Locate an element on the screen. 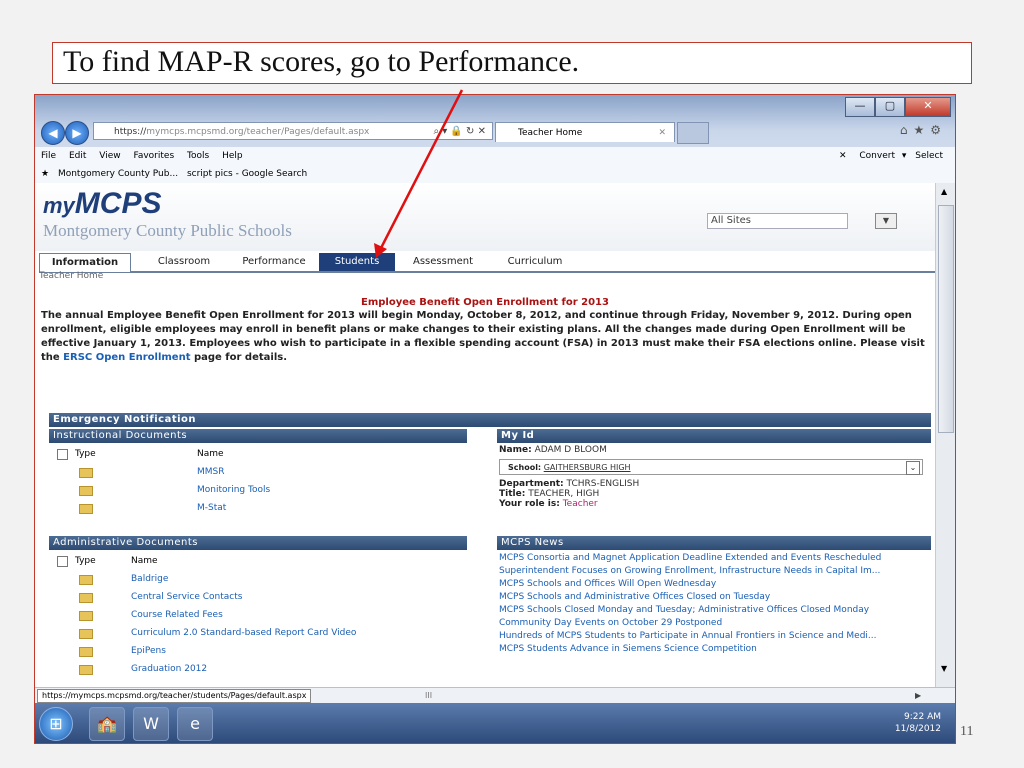 The height and width of the screenshot is (768, 1024). back-icon: ◀ is located at coordinates (53, 133).